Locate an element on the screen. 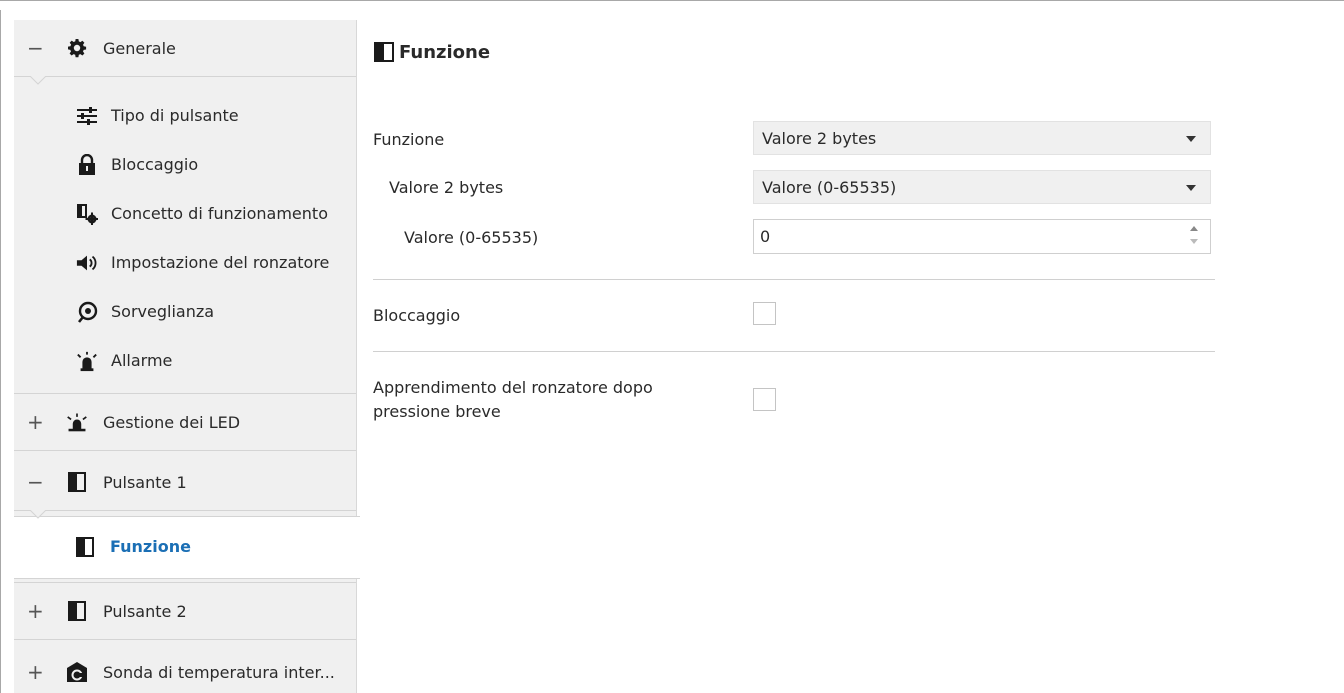  spin-up-icon is located at coordinates (1194, 228).